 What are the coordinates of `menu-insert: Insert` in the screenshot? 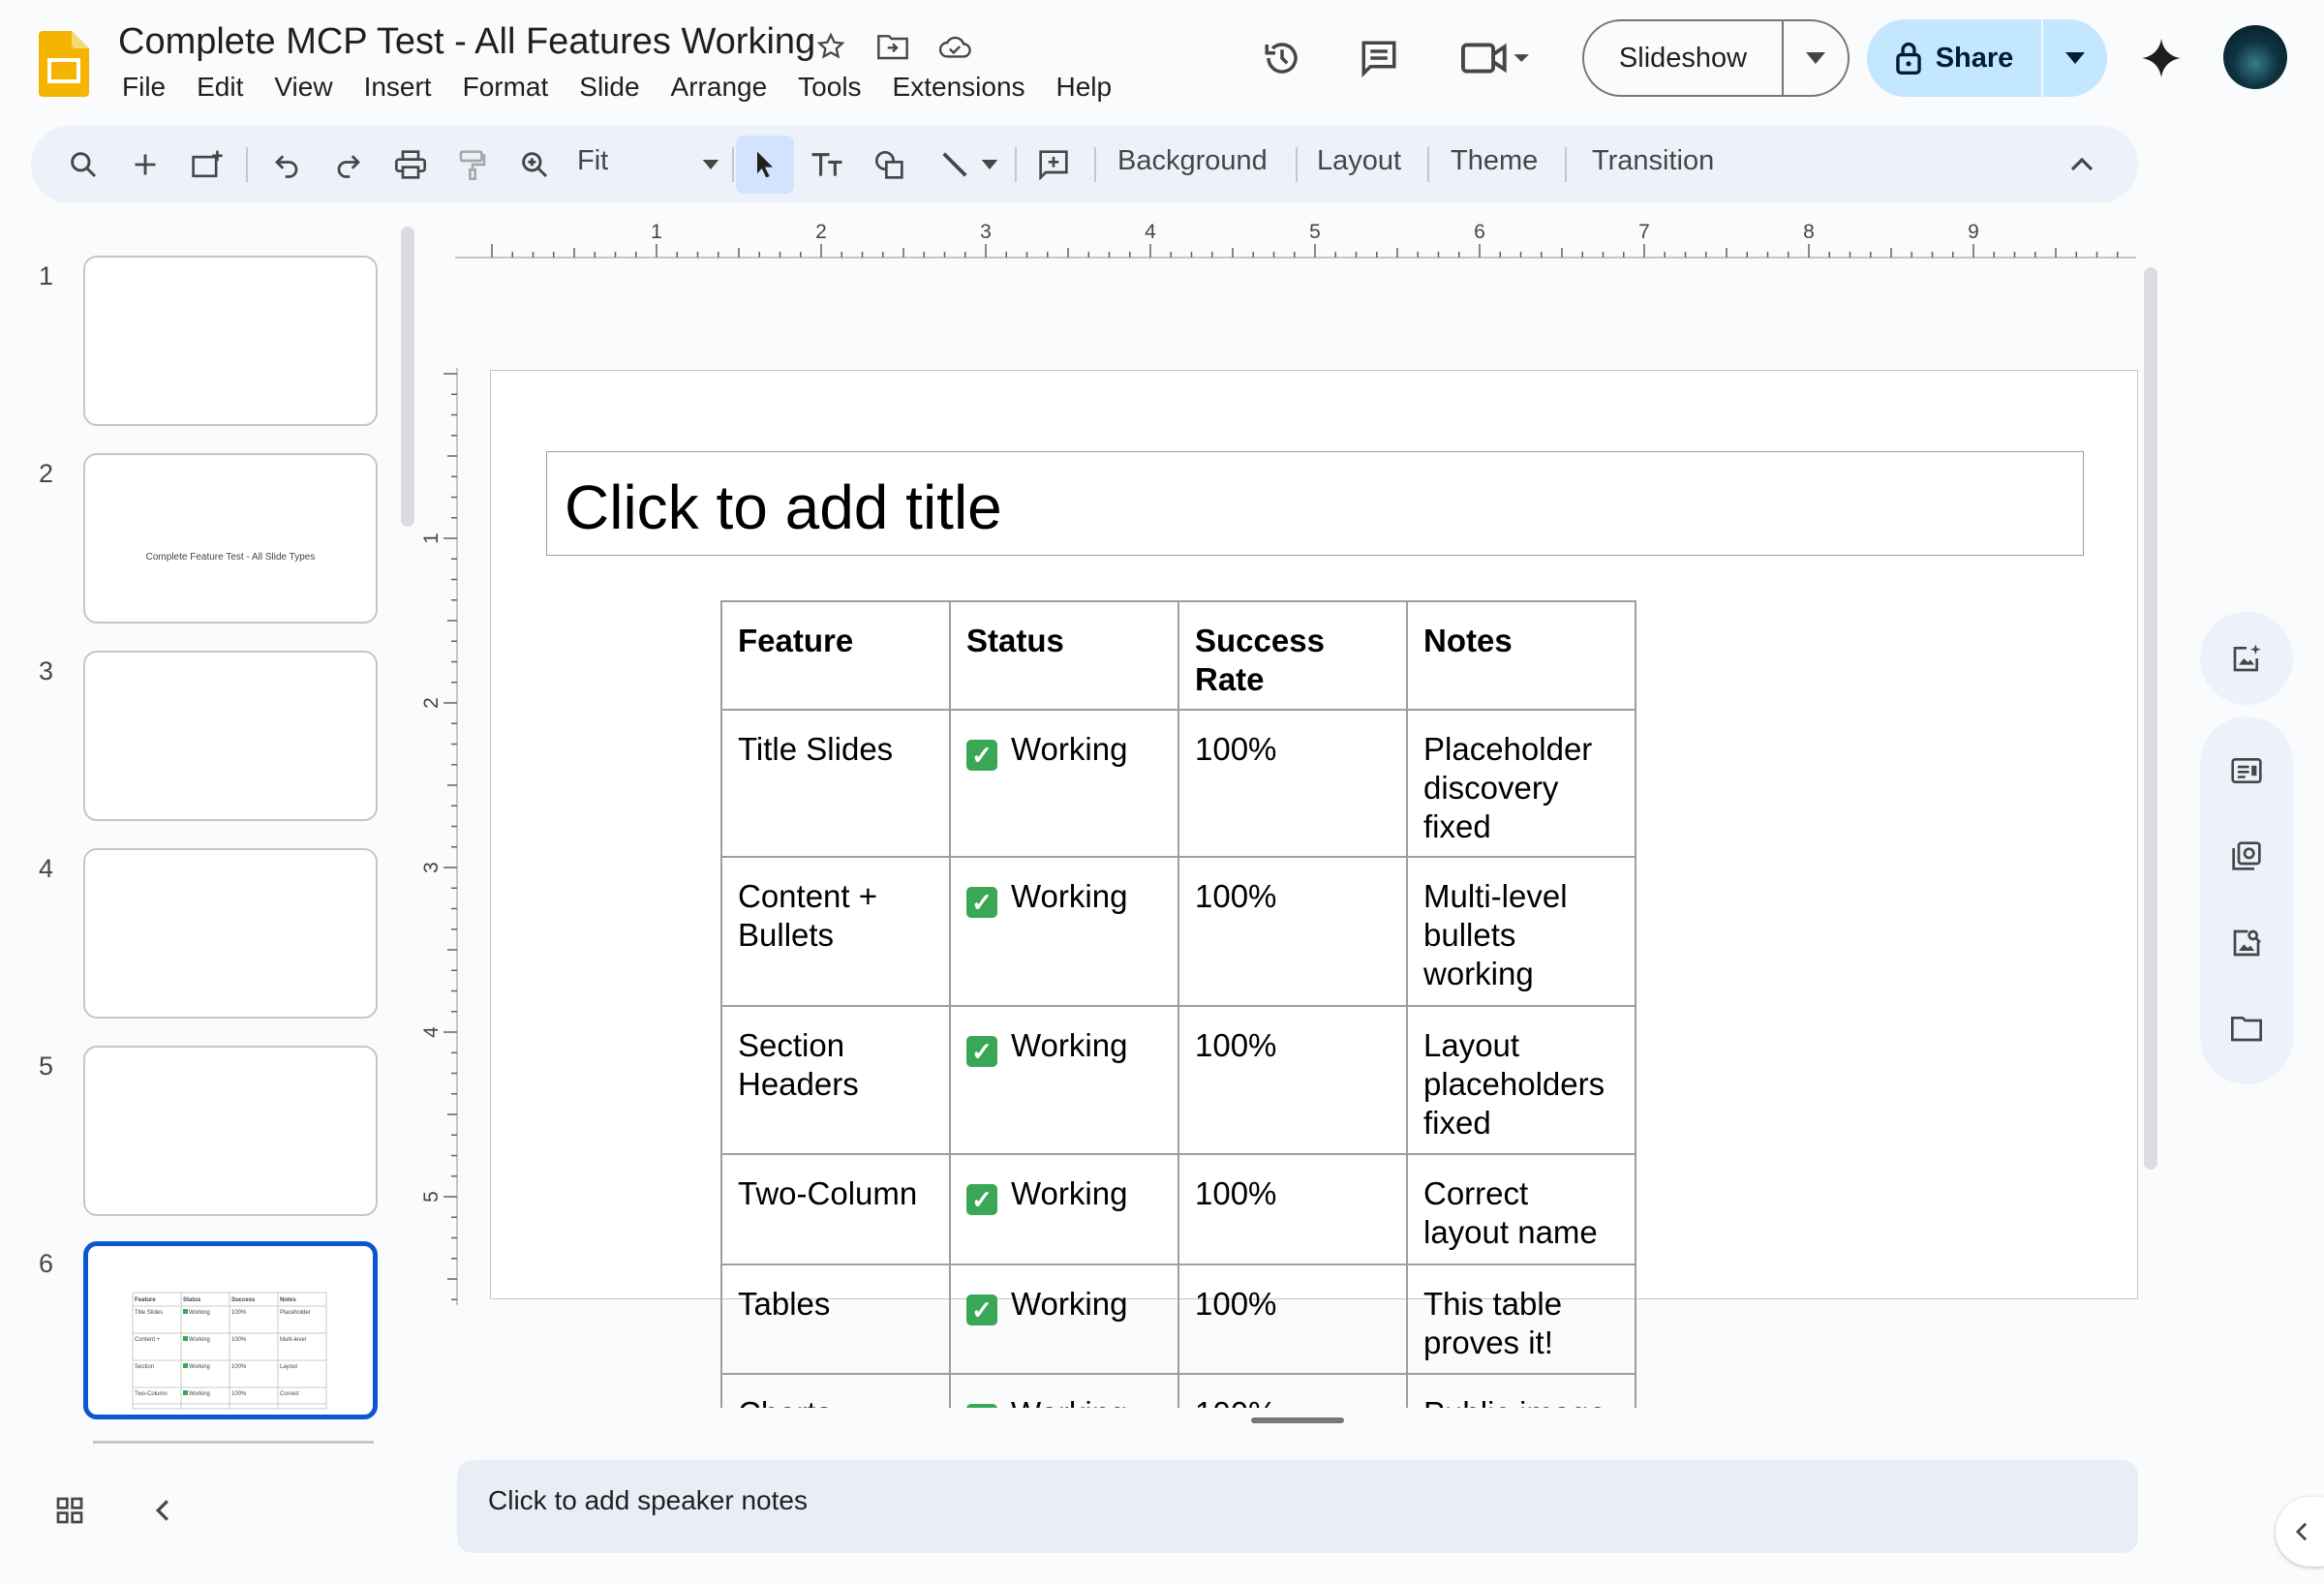 It's located at (398, 89).